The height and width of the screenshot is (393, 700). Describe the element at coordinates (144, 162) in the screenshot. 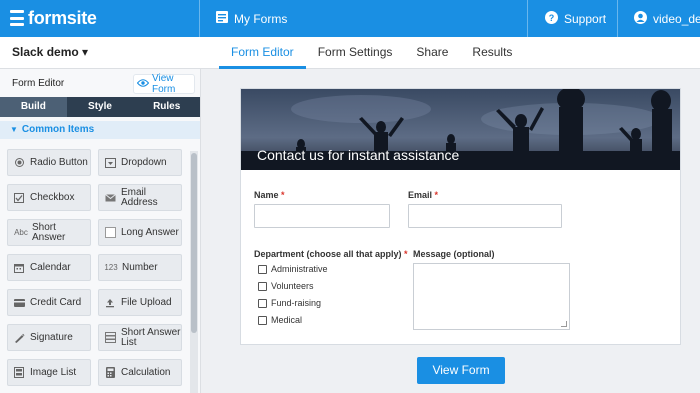

I see `item-label: Dropdown` at that location.